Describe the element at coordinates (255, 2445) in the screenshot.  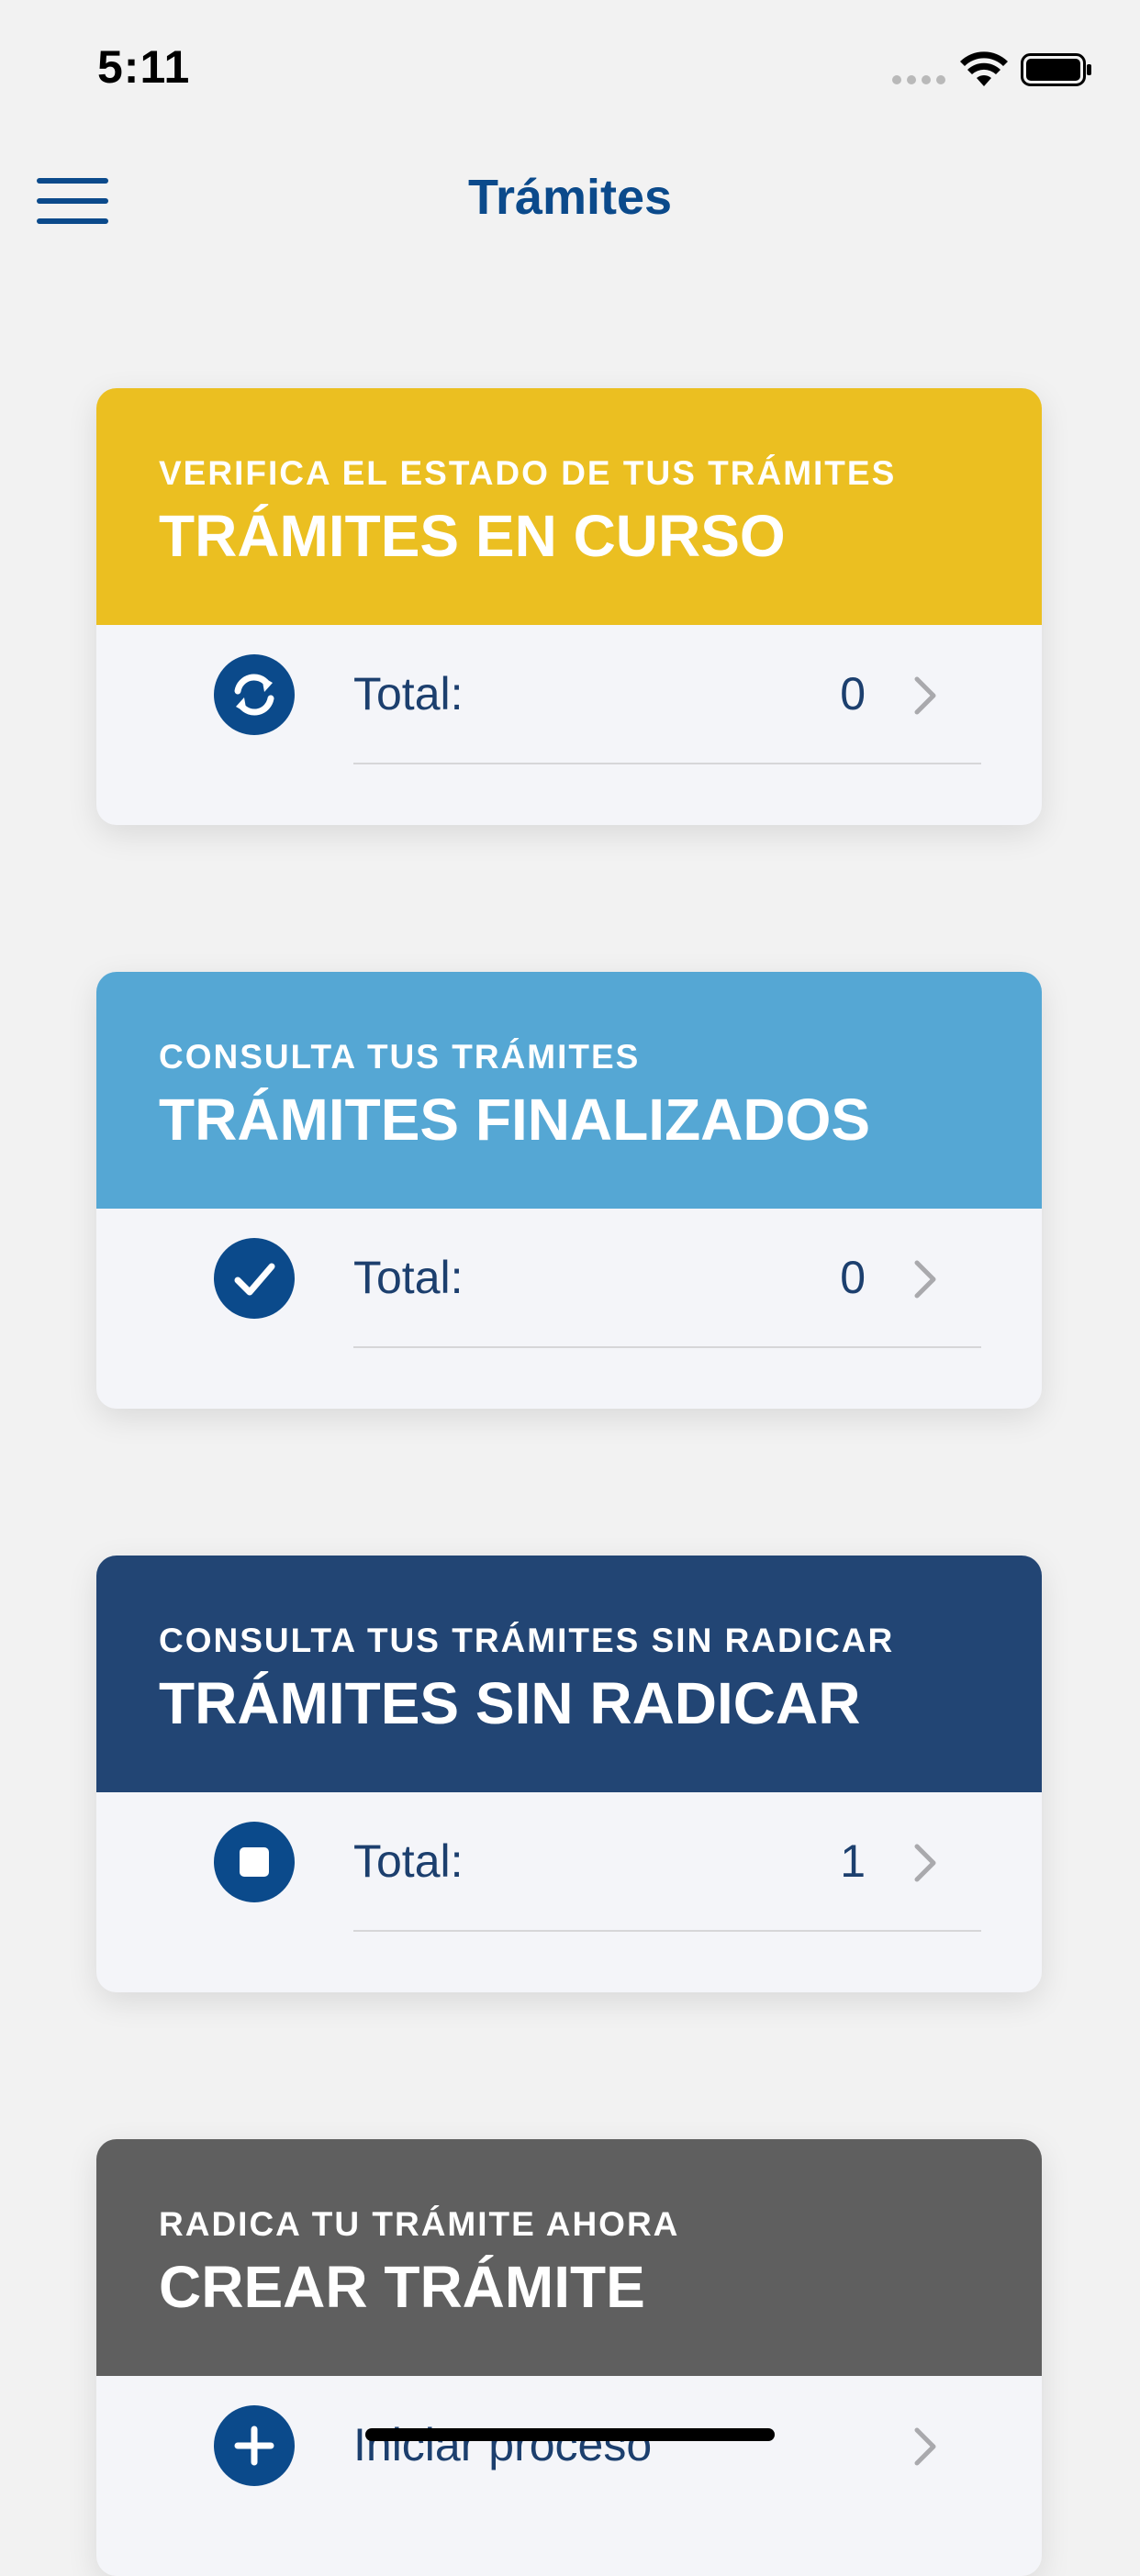
I see `plus-icon` at that location.